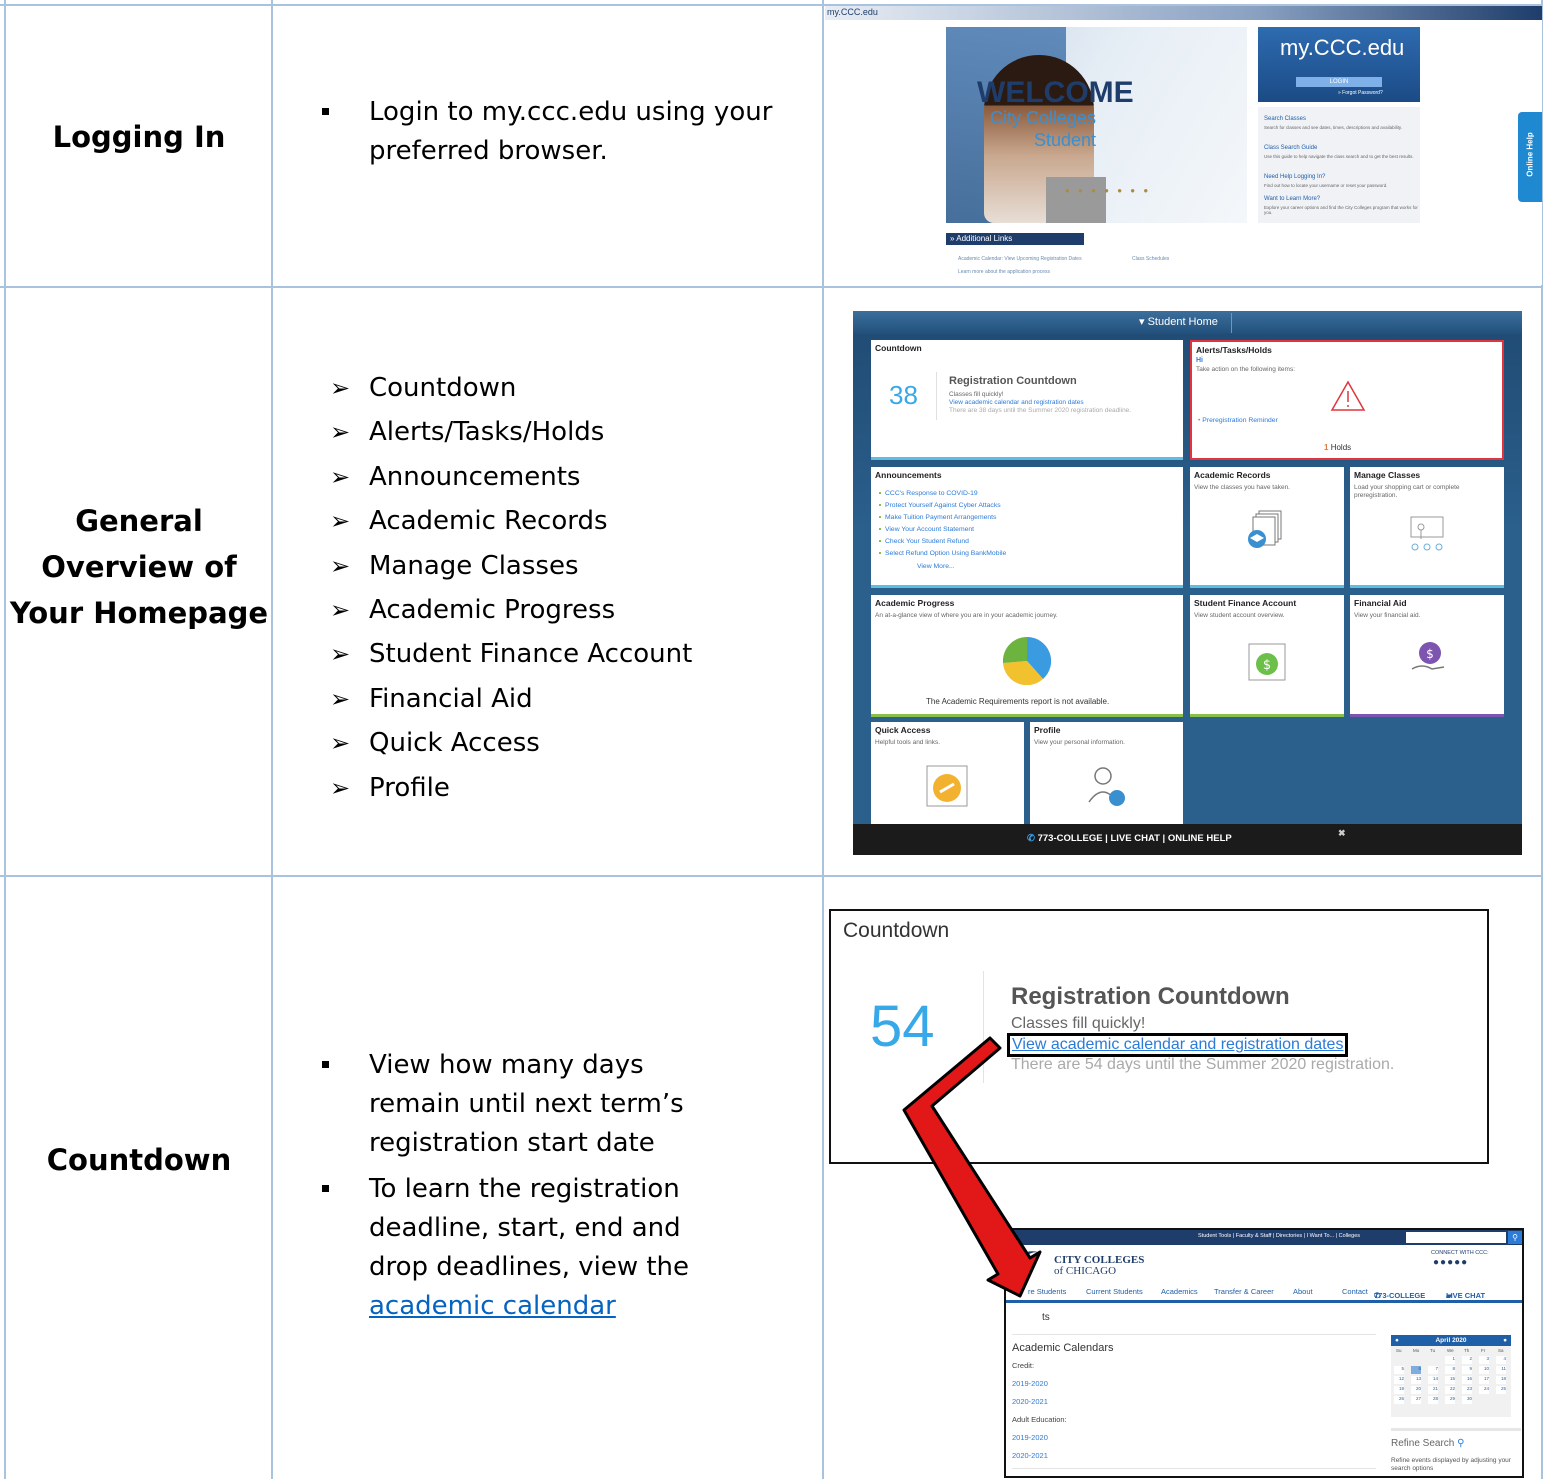  What do you see at coordinates (1244, 1291) in the screenshot?
I see `nav-item: Transfer & Career` at bounding box center [1244, 1291].